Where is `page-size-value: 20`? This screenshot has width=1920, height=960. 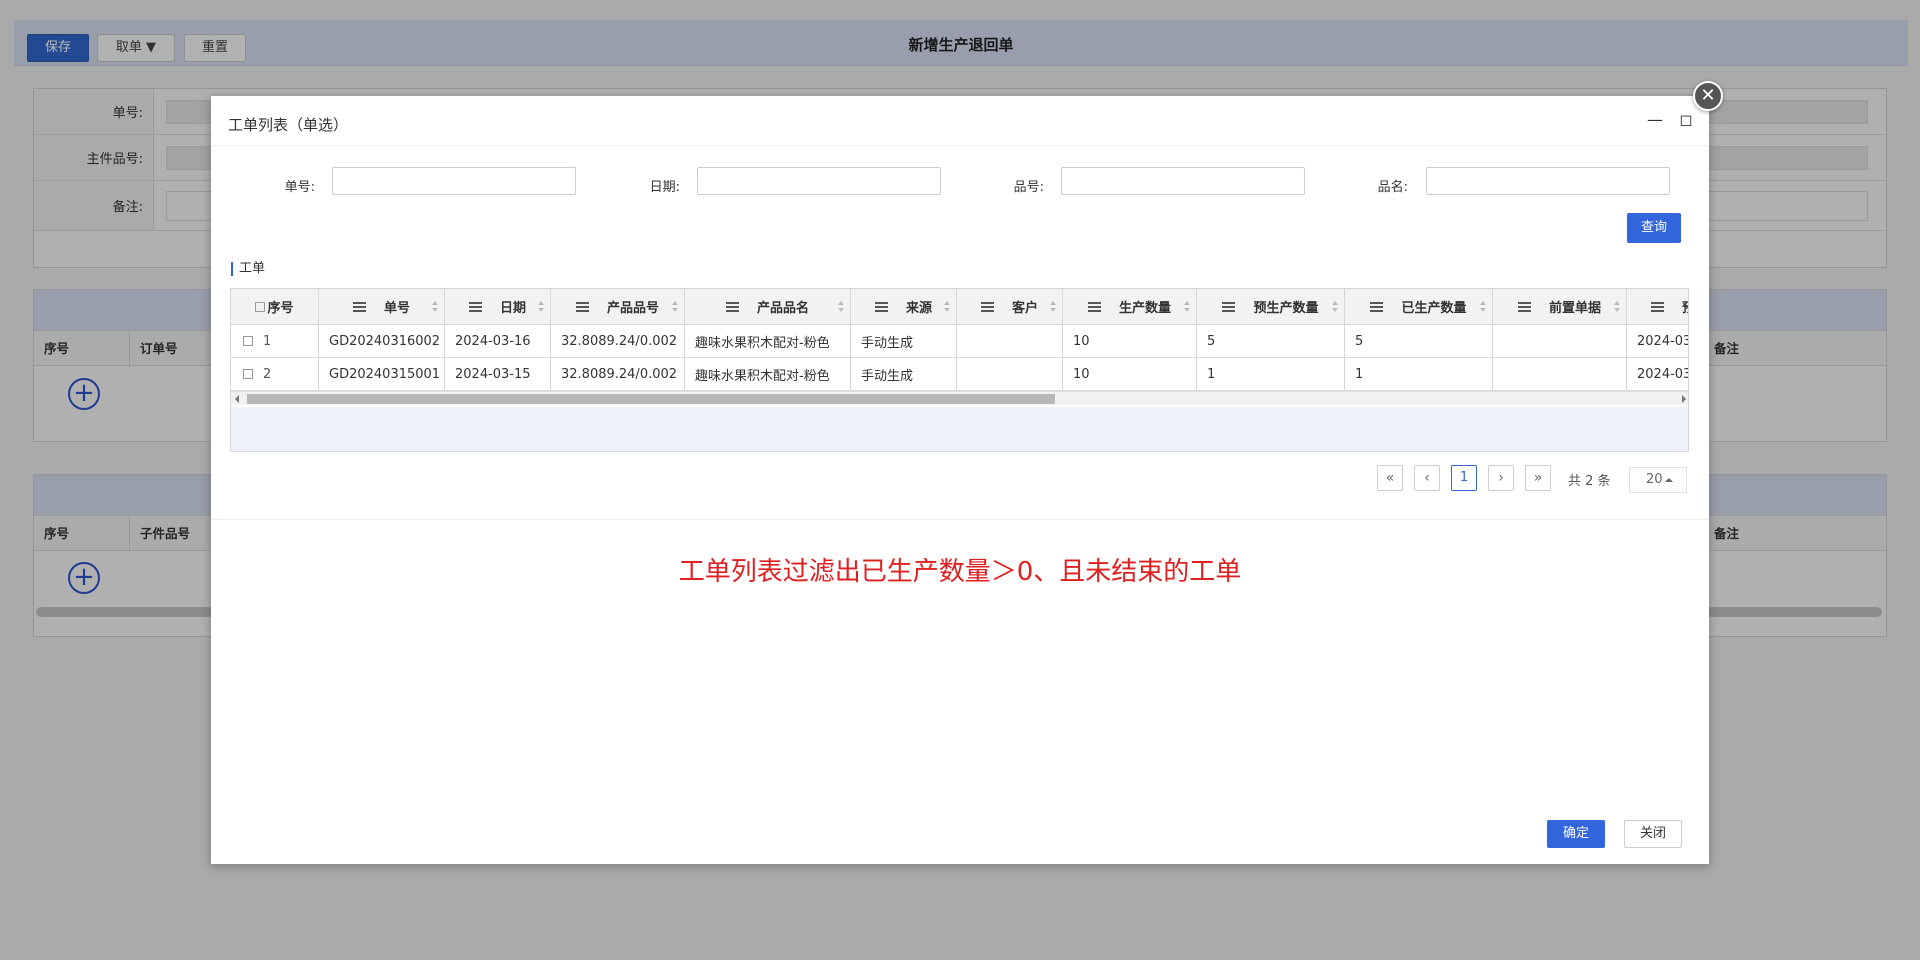
page-size-value: 20 is located at coordinates (1654, 479).